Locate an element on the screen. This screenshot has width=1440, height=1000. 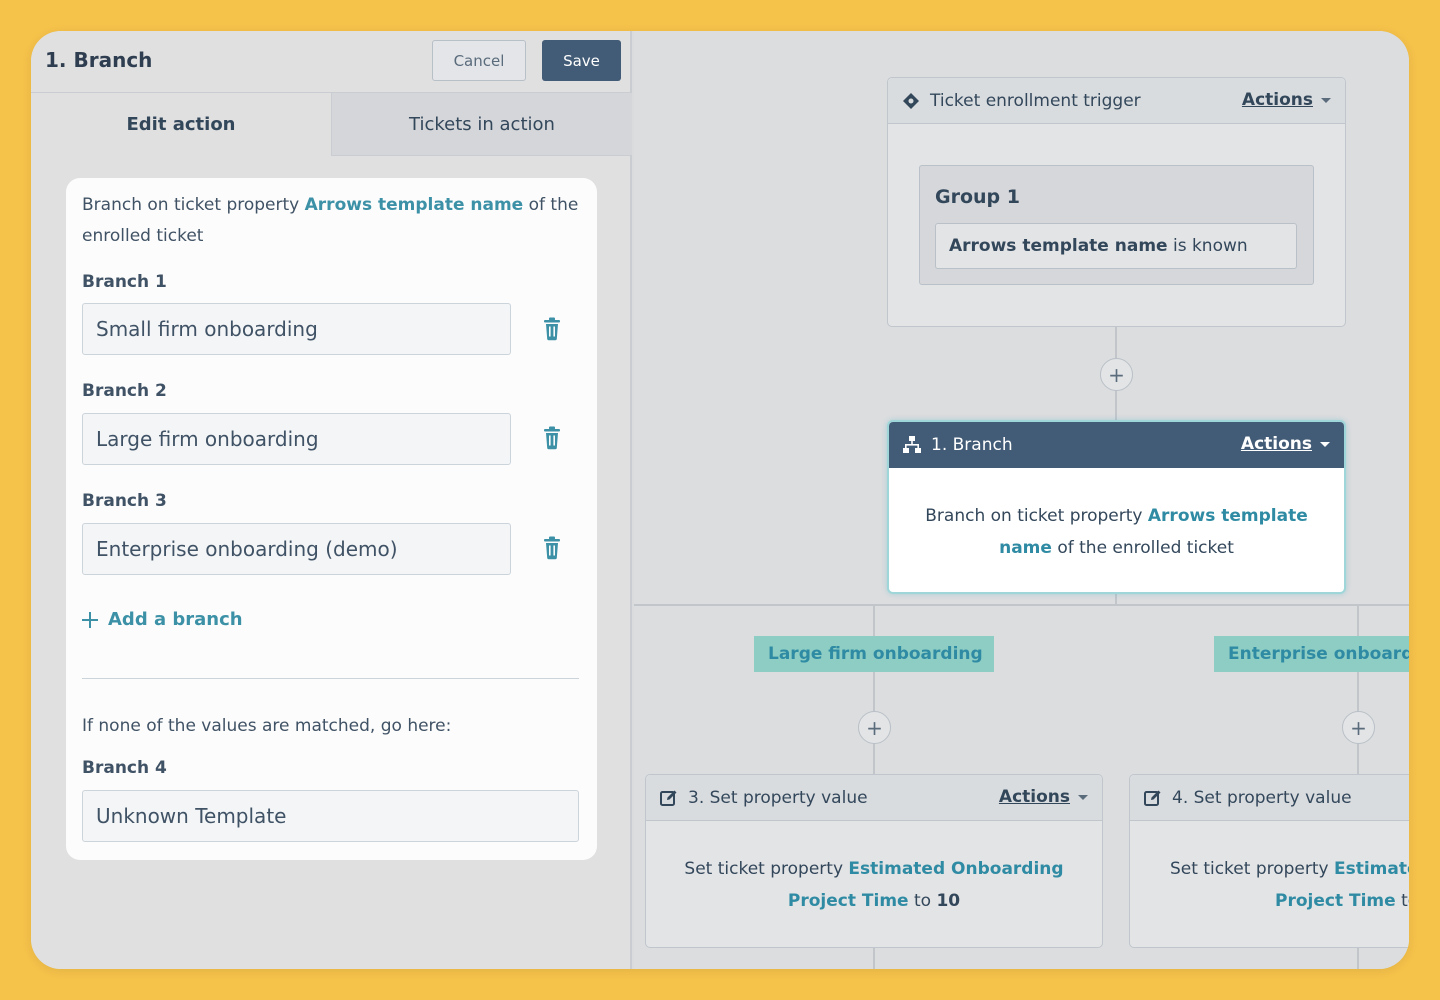
branch-1-input is located at coordinates (296, 329).